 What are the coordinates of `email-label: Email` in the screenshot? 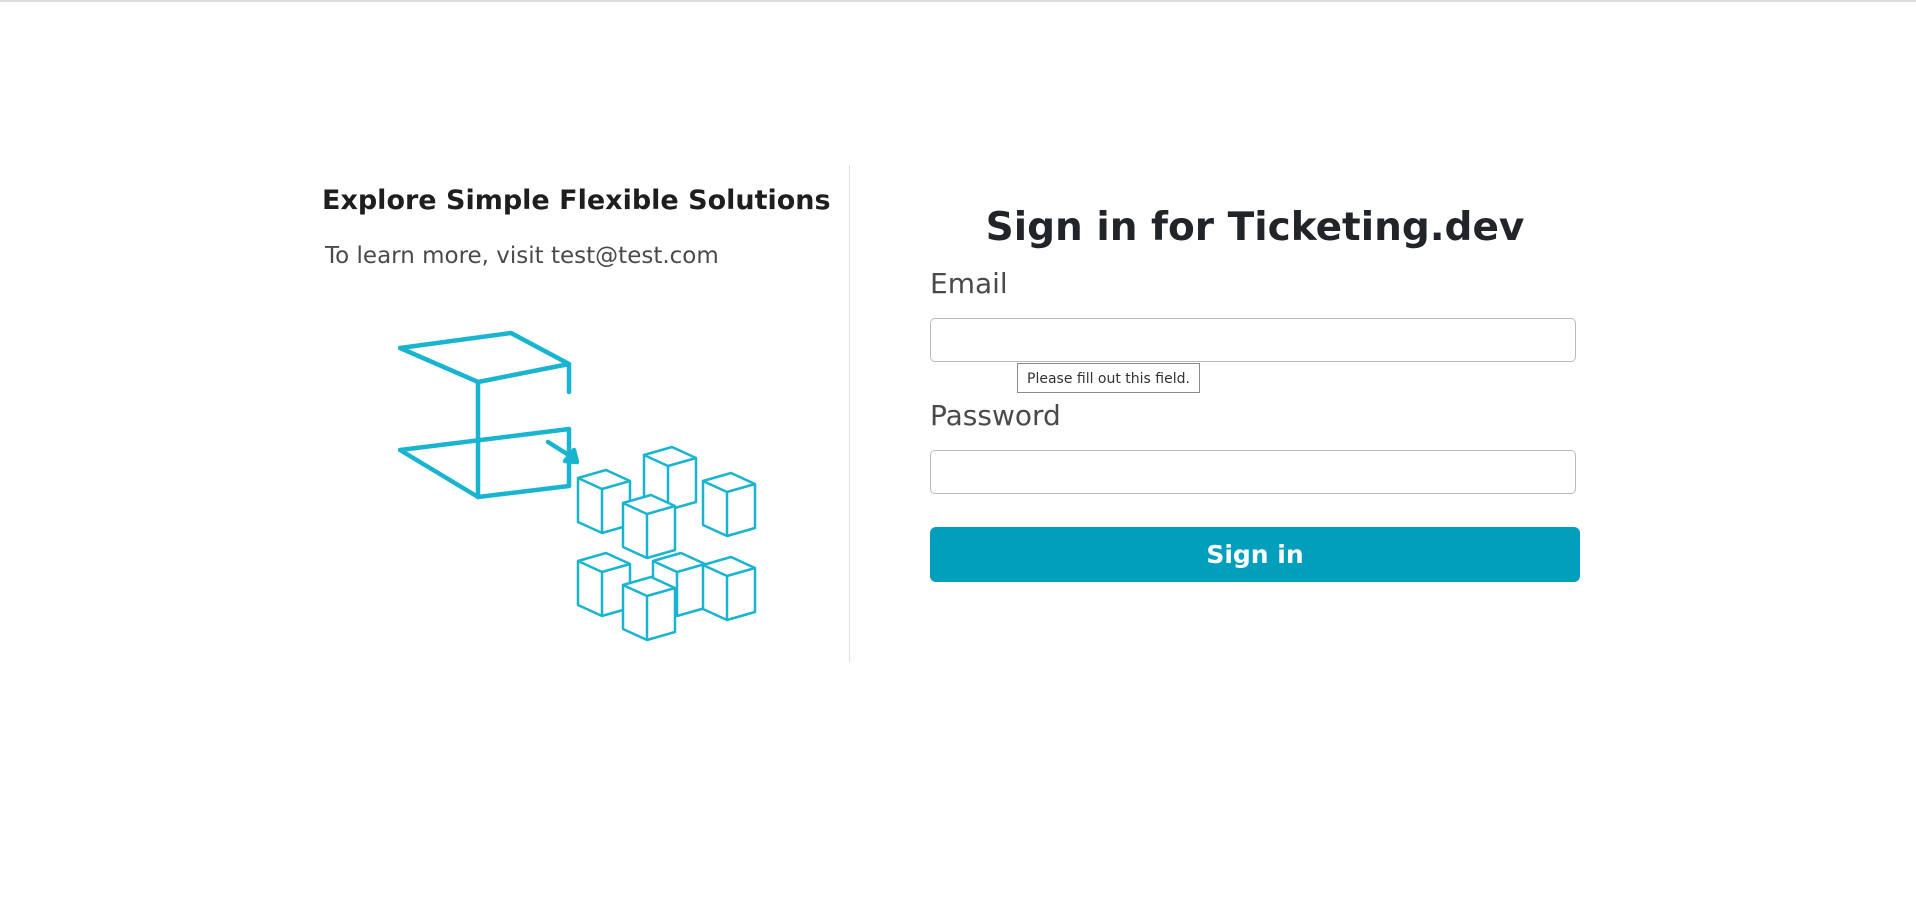 It's located at (969, 283).